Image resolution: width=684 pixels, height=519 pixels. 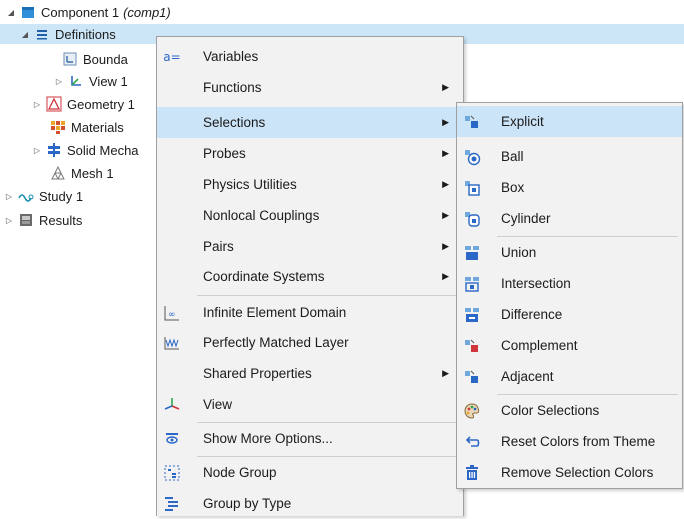 I want to click on mesh-label: Mesh 1, so click(x=92, y=173).